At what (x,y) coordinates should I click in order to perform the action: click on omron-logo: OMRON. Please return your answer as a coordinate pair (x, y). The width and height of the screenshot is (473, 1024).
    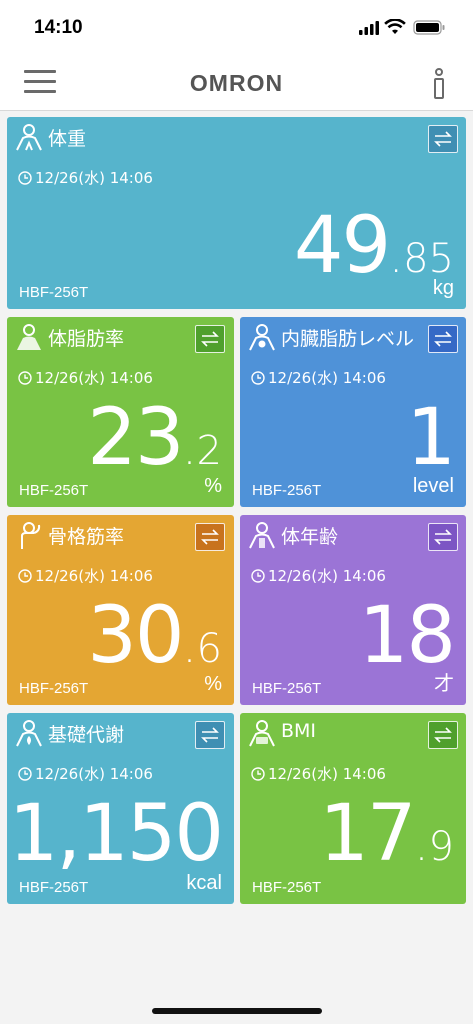
    Looking at the image, I should click on (236, 83).